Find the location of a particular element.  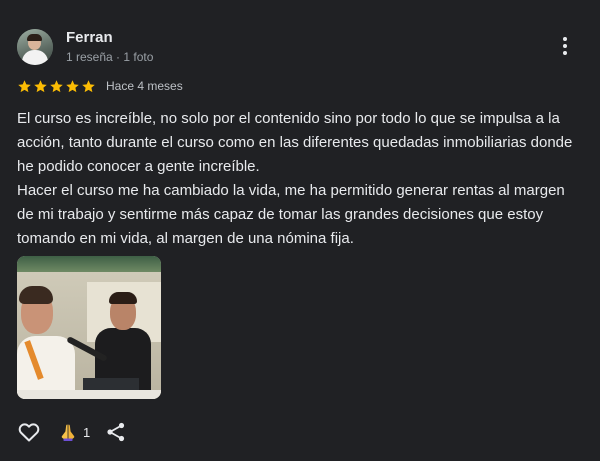

reaction-button: 1 is located at coordinates (74, 432).